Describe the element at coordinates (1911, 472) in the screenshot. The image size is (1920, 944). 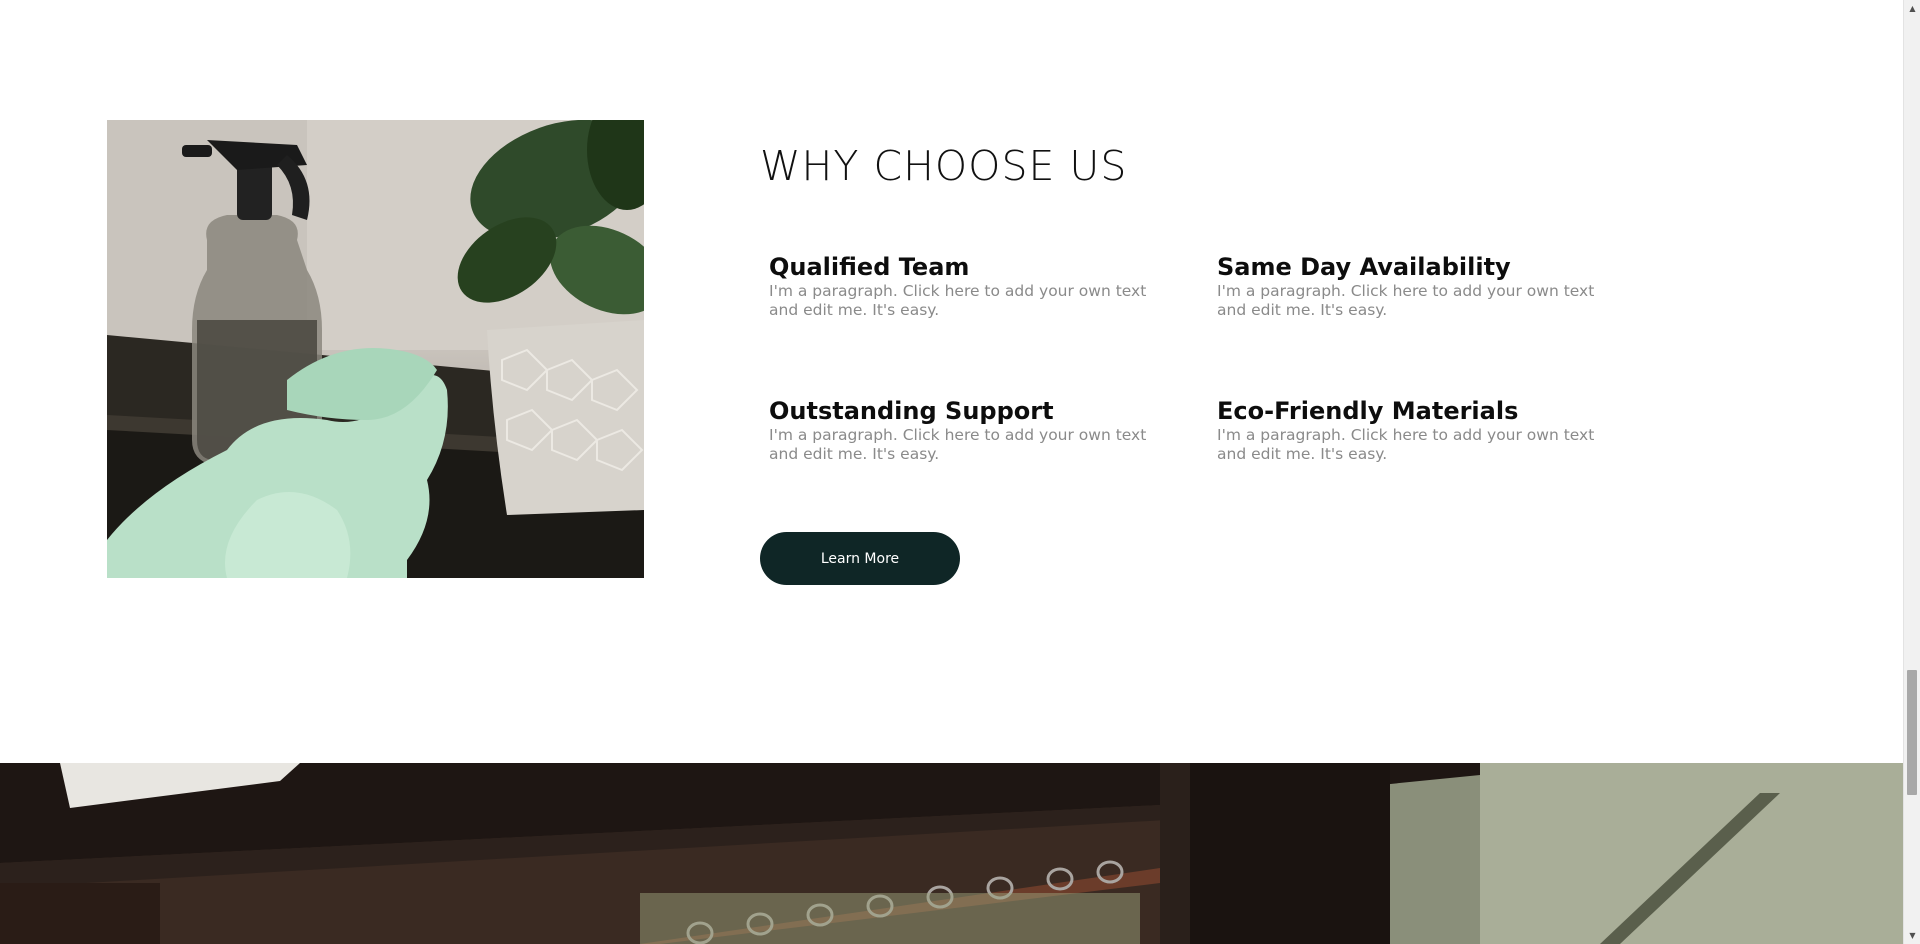
I see `vertical-scrollbar: ▲ ▼` at that location.